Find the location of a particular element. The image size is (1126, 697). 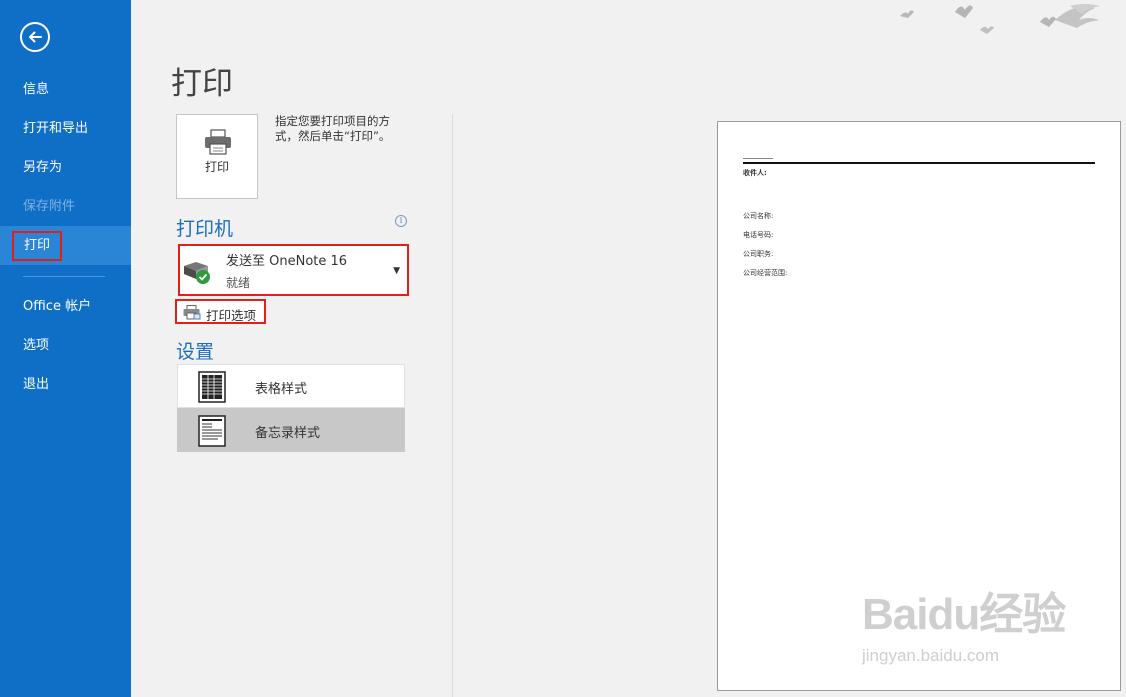

table-style-option: 表格样式 is located at coordinates (291, 386).